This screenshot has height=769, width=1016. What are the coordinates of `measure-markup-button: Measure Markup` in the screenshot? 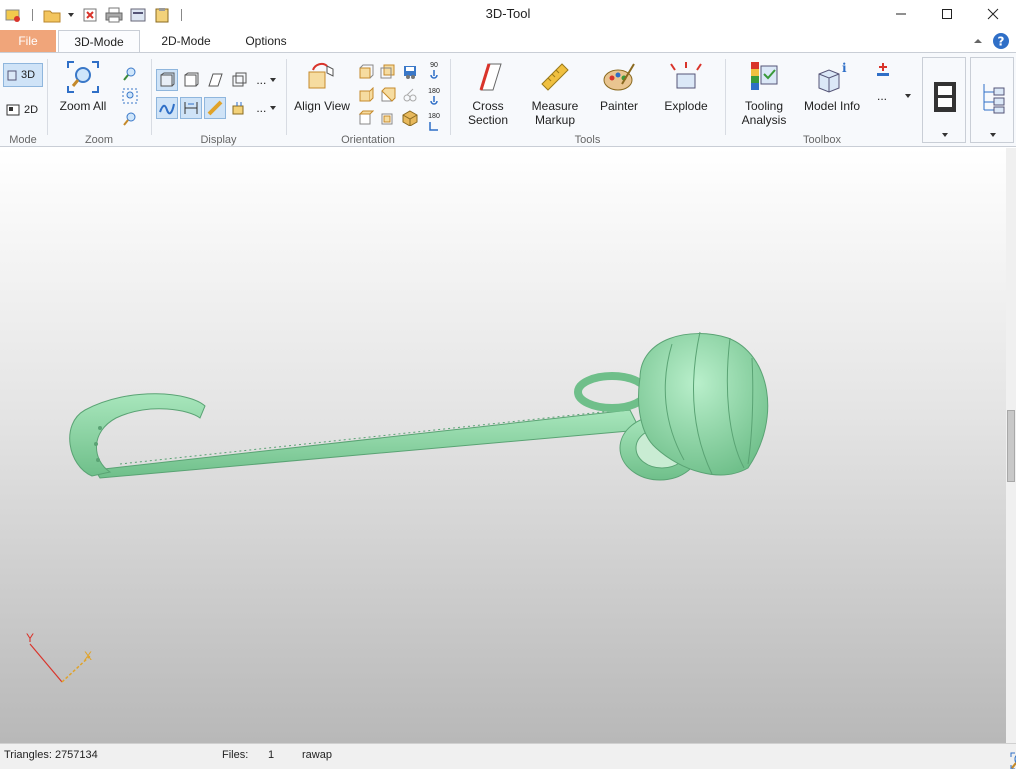 It's located at (555, 93).